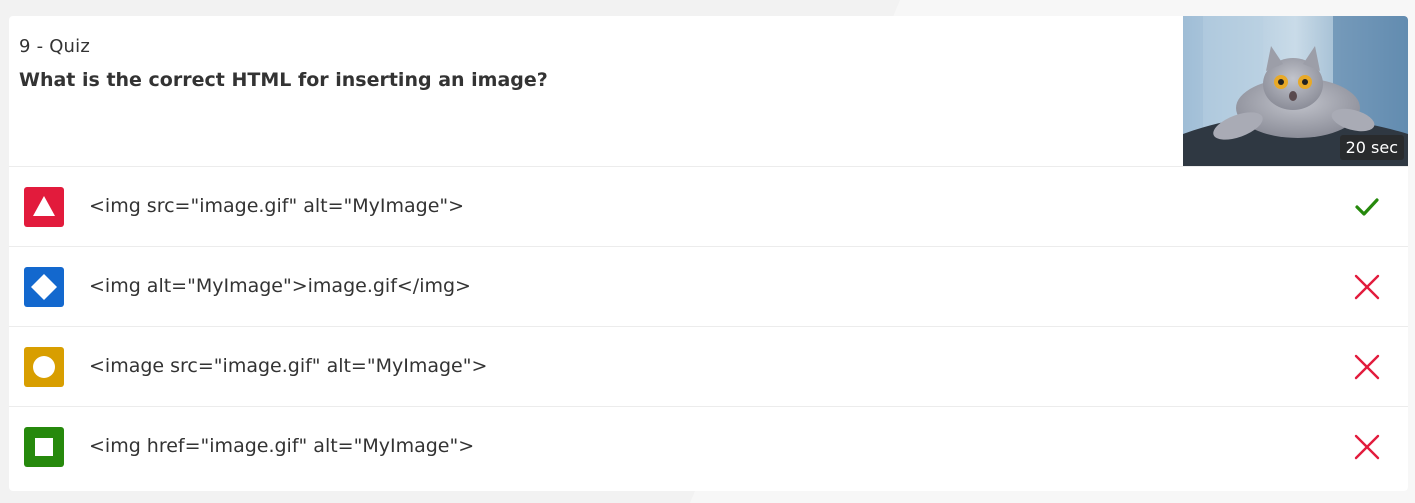  What do you see at coordinates (282, 446) in the screenshot?
I see `answer-text: <img href="image.gif" alt="MyImage">` at bounding box center [282, 446].